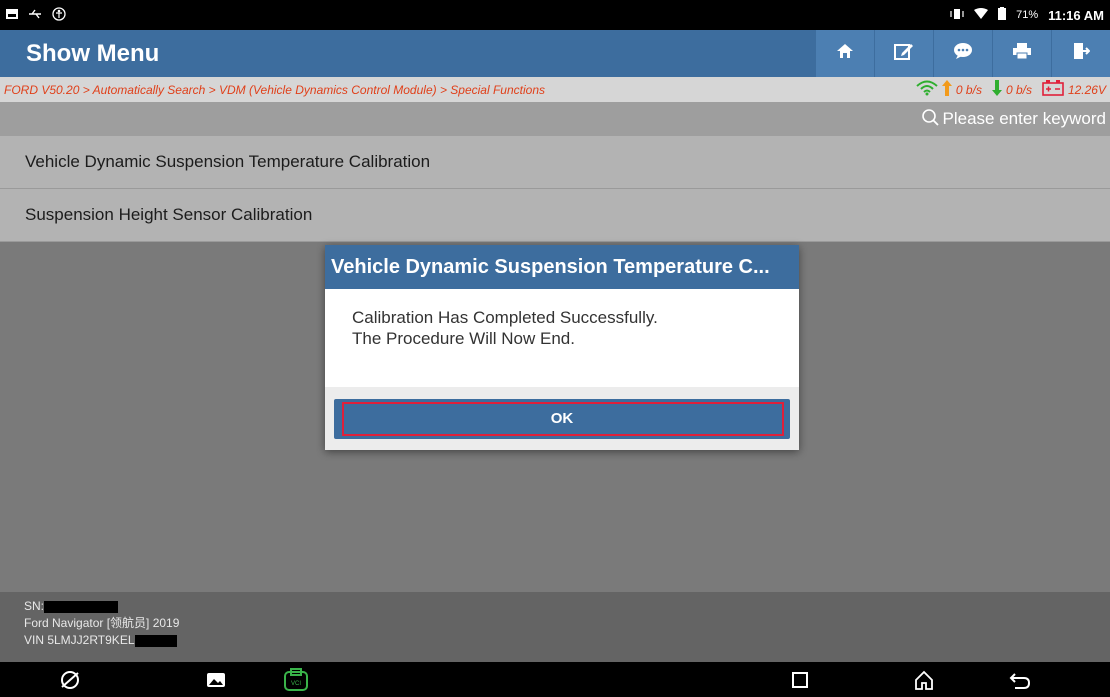  What do you see at coordinates (59, 15) in the screenshot?
I see `accessibility-icon` at bounding box center [59, 15].